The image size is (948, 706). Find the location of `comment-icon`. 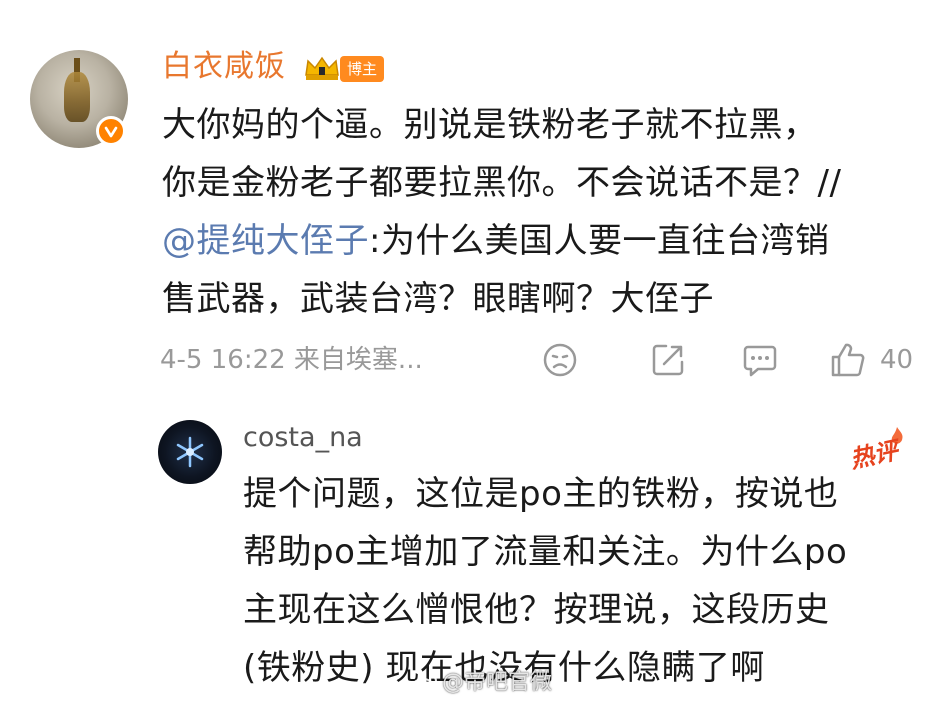

comment-icon is located at coordinates (760, 360).